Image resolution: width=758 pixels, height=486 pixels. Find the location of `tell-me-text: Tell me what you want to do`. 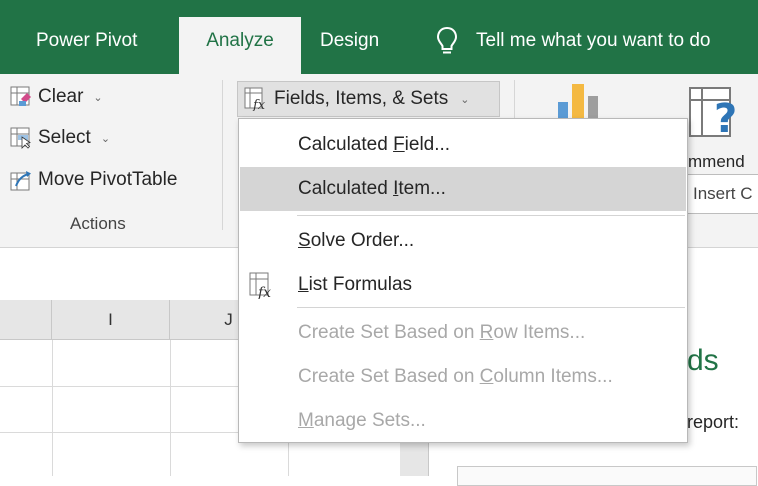

tell-me-text: Tell me what you want to do is located at coordinates (593, 40).